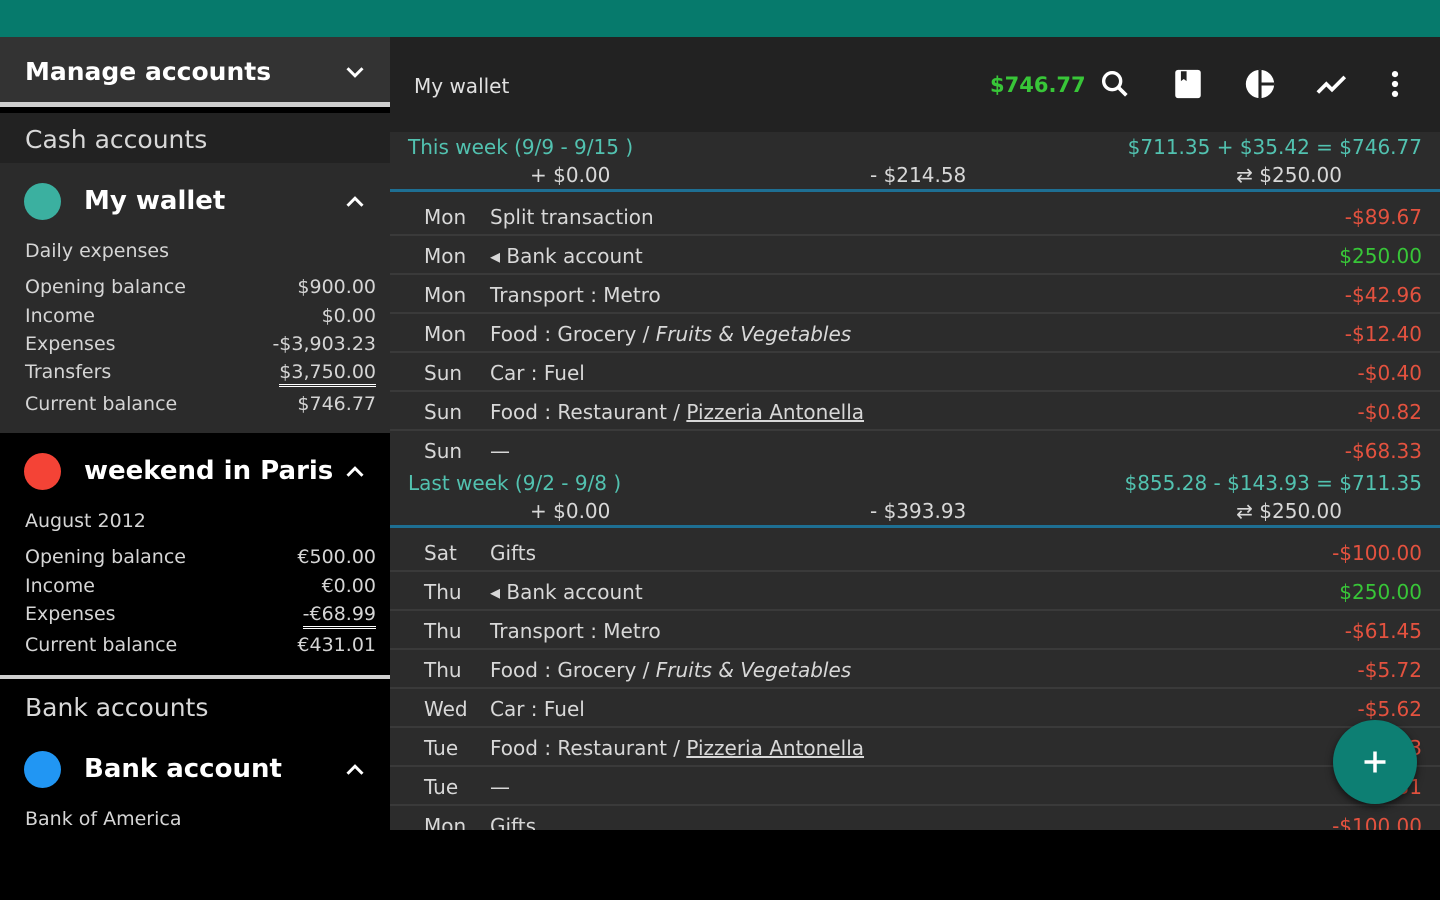  Describe the element at coordinates (327, 374) in the screenshot. I see `row-value: $3,750.00` at that location.